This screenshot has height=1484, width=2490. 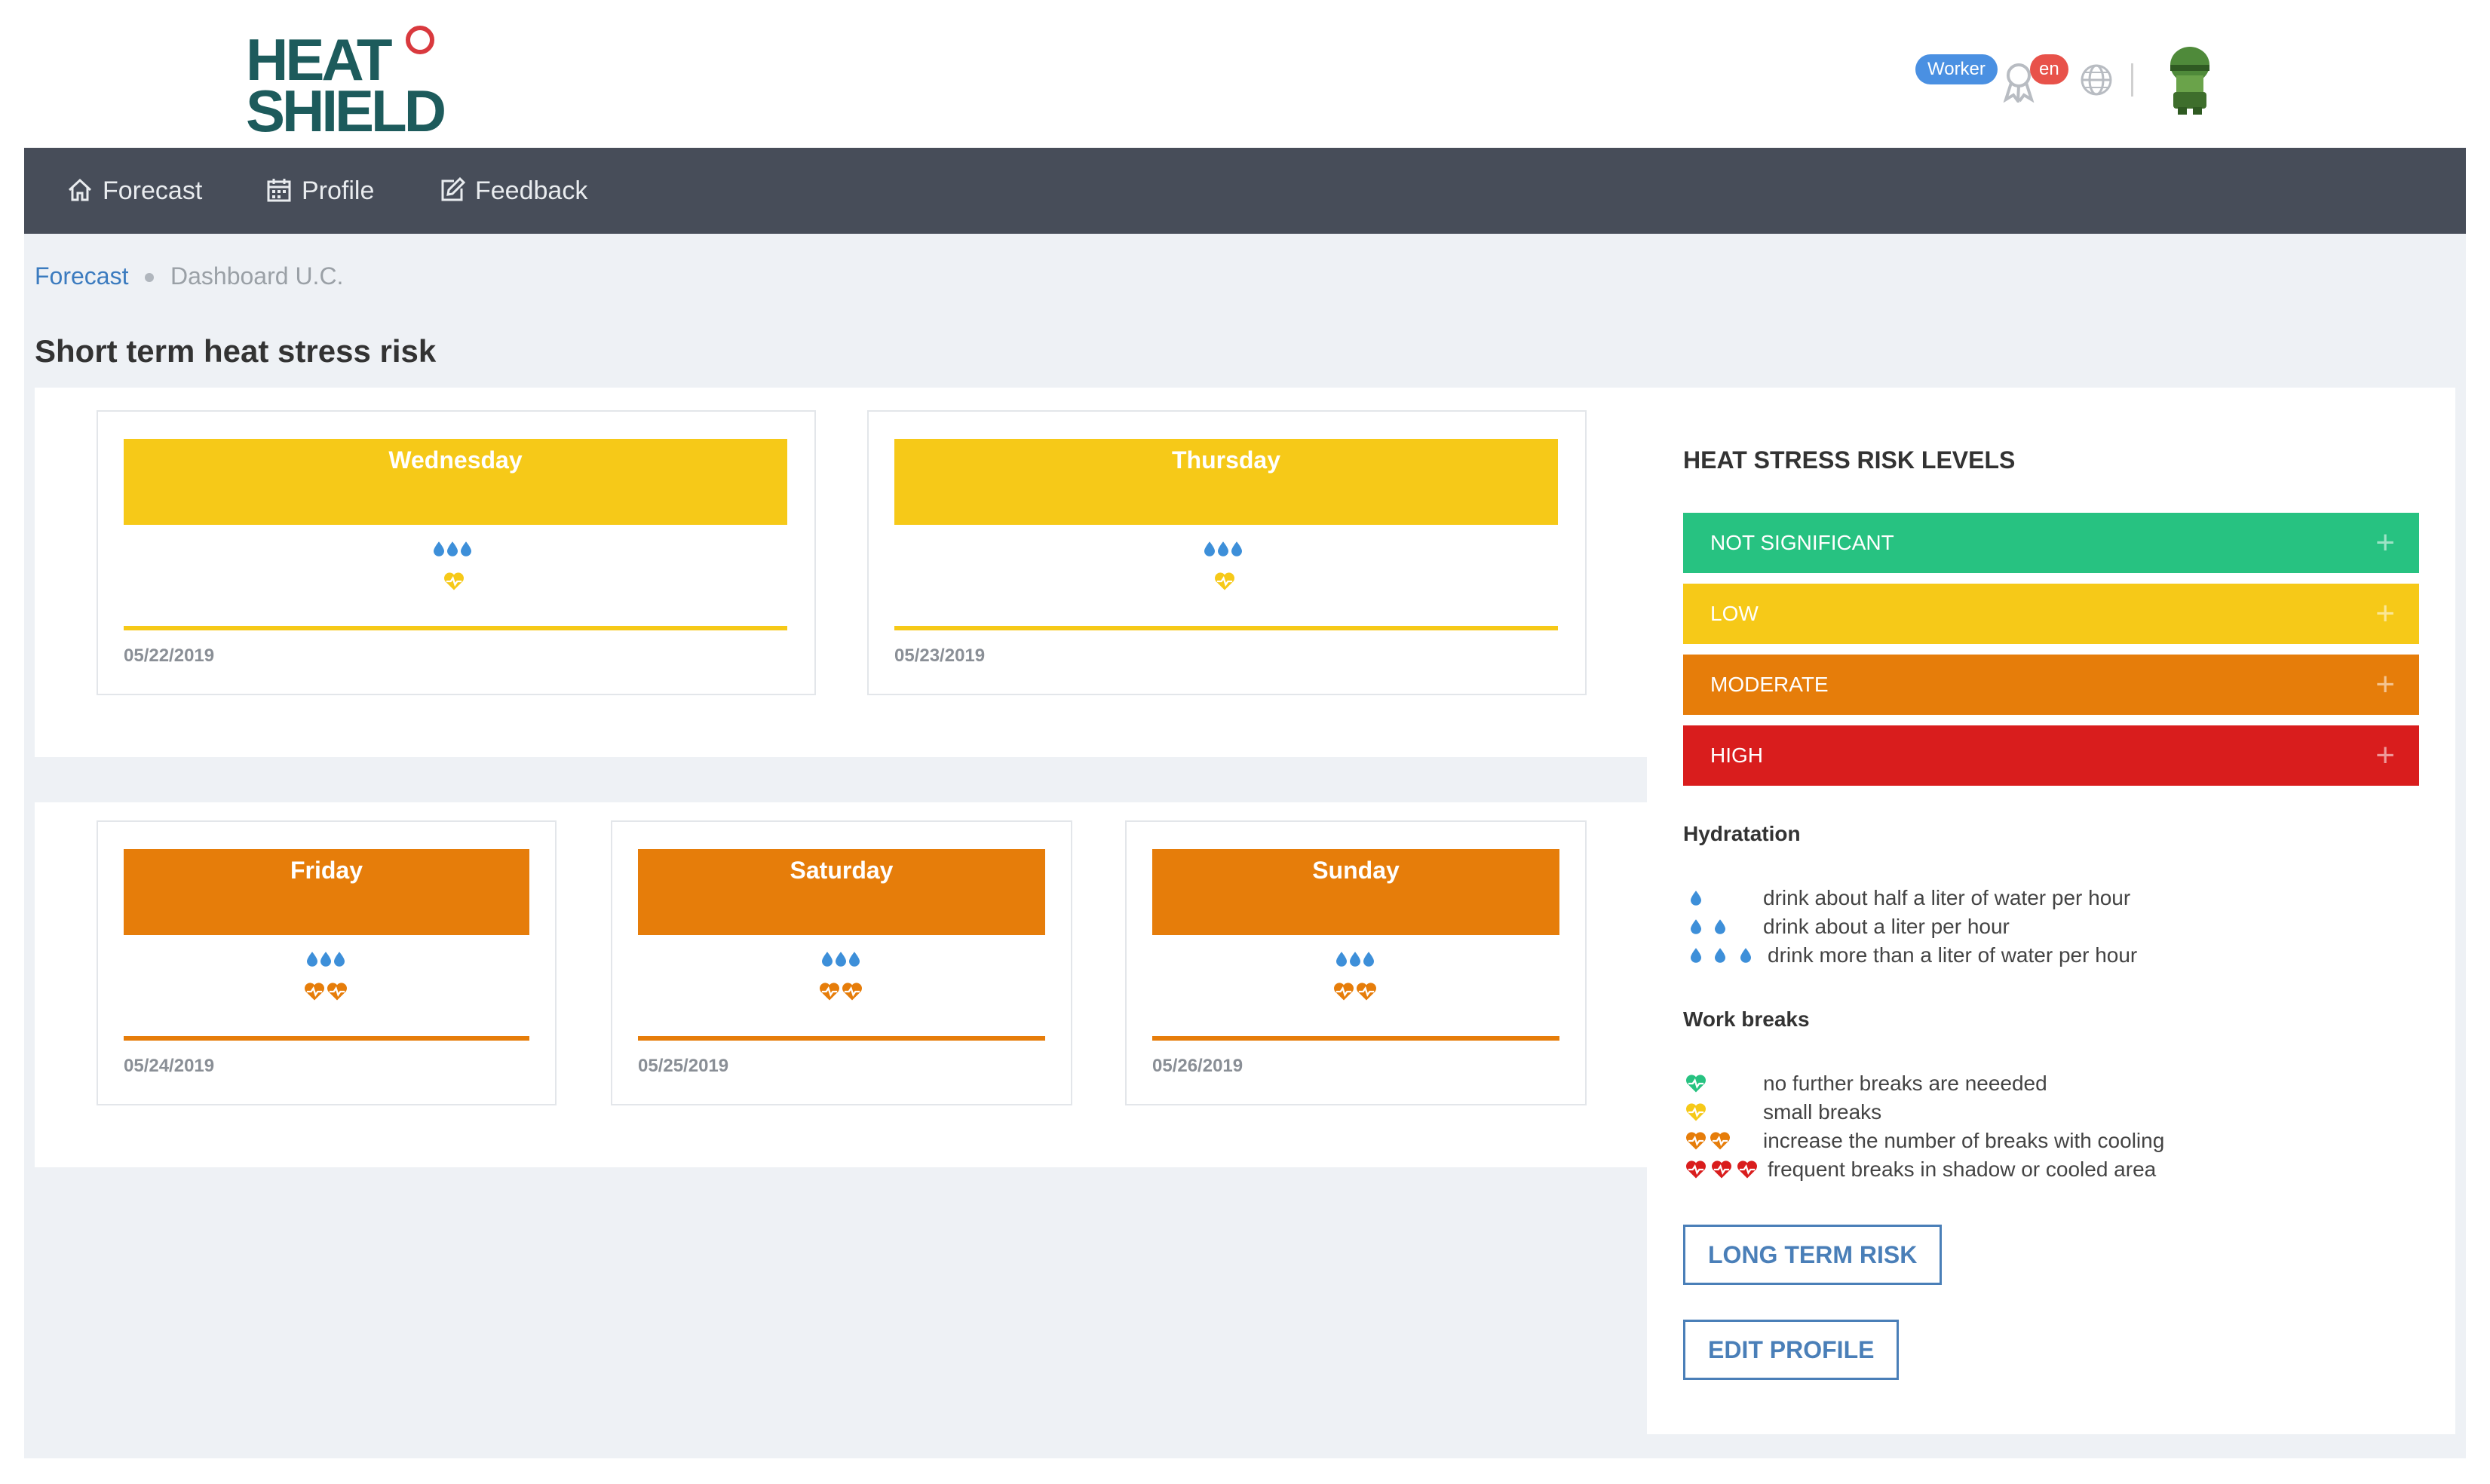 What do you see at coordinates (2051, 543) in the screenshot?
I see `risk-level-not-significant: NOT SIGNIFICANT +` at bounding box center [2051, 543].